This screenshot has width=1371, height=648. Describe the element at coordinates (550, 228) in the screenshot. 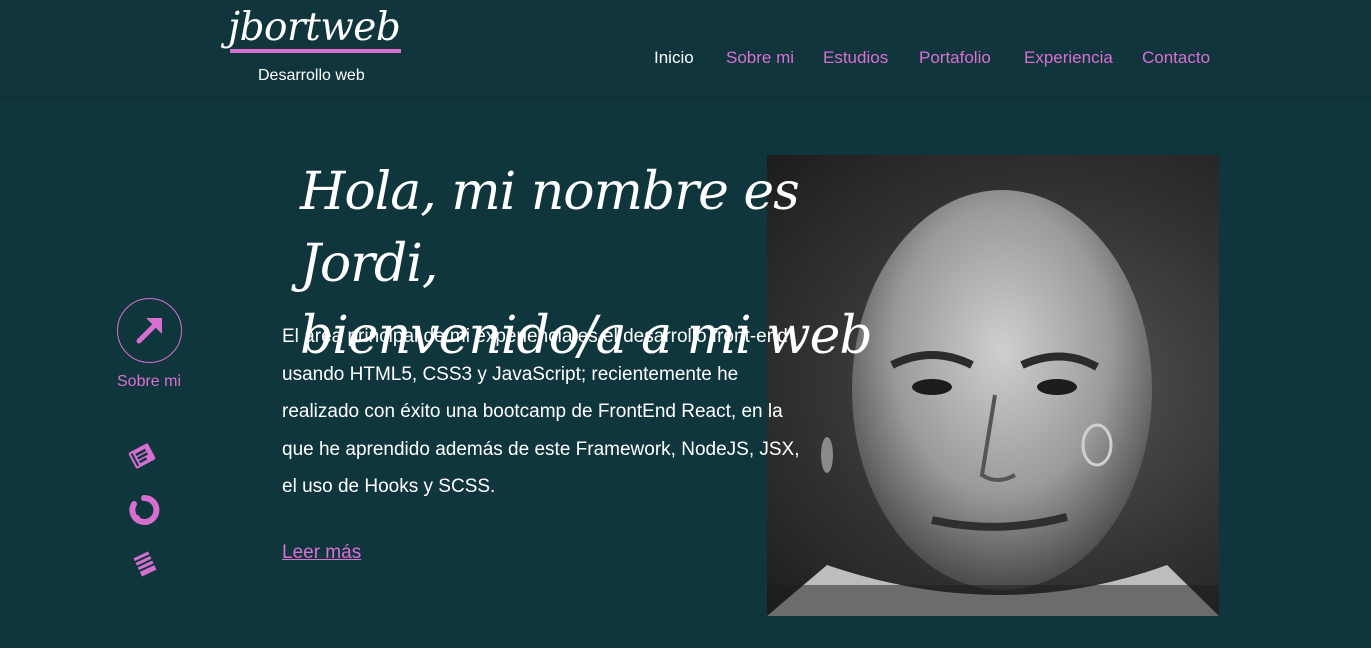

I see `hero-title-line-1: Hola, mi nombre es Jordi,` at that location.